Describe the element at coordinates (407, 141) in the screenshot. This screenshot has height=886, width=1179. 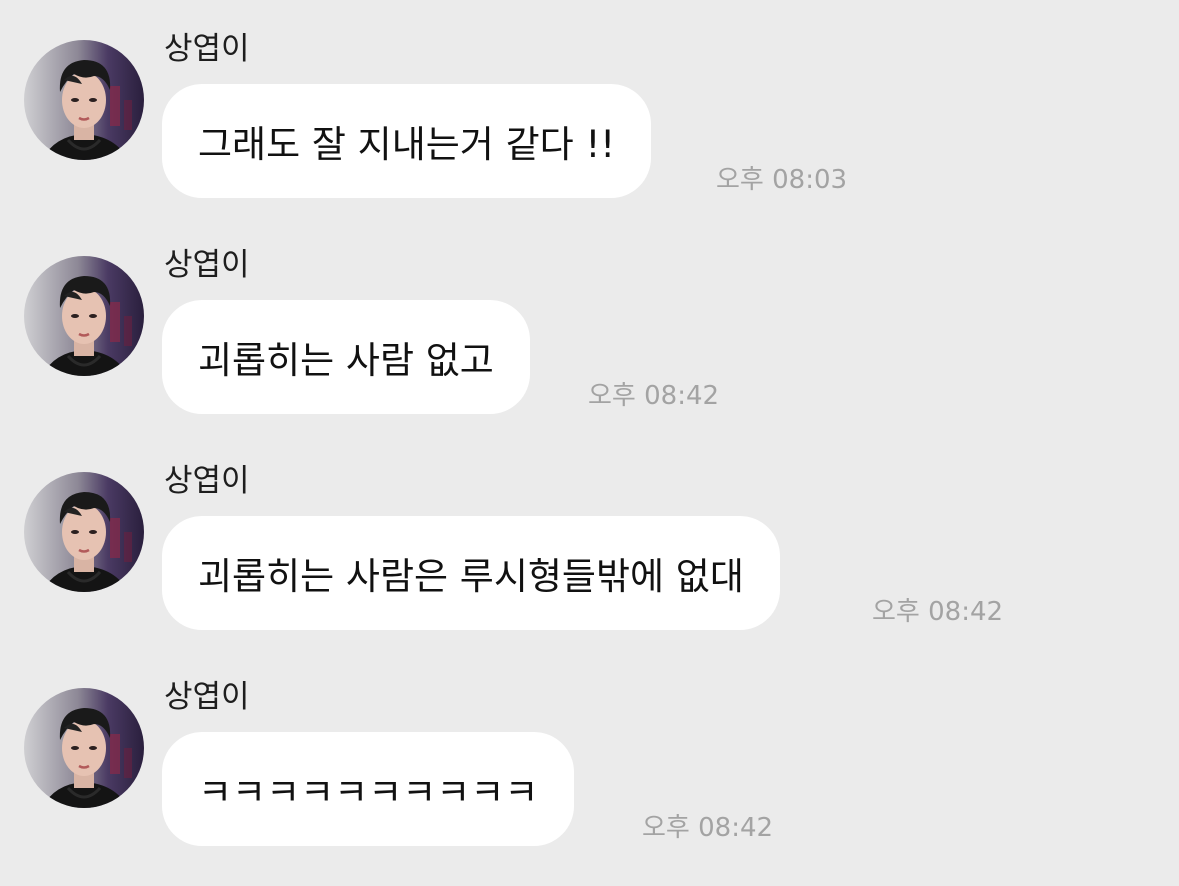
I see `message-bubble: 그래도 잘 지내는거 같다 !!` at that location.